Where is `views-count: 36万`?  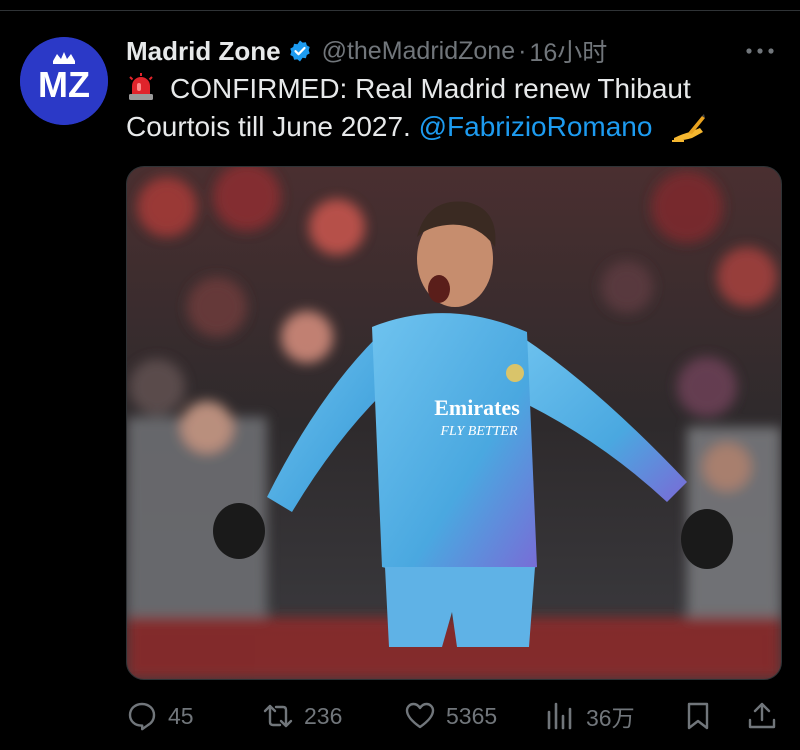
views-count: 36万 is located at coordinates (610, 718).